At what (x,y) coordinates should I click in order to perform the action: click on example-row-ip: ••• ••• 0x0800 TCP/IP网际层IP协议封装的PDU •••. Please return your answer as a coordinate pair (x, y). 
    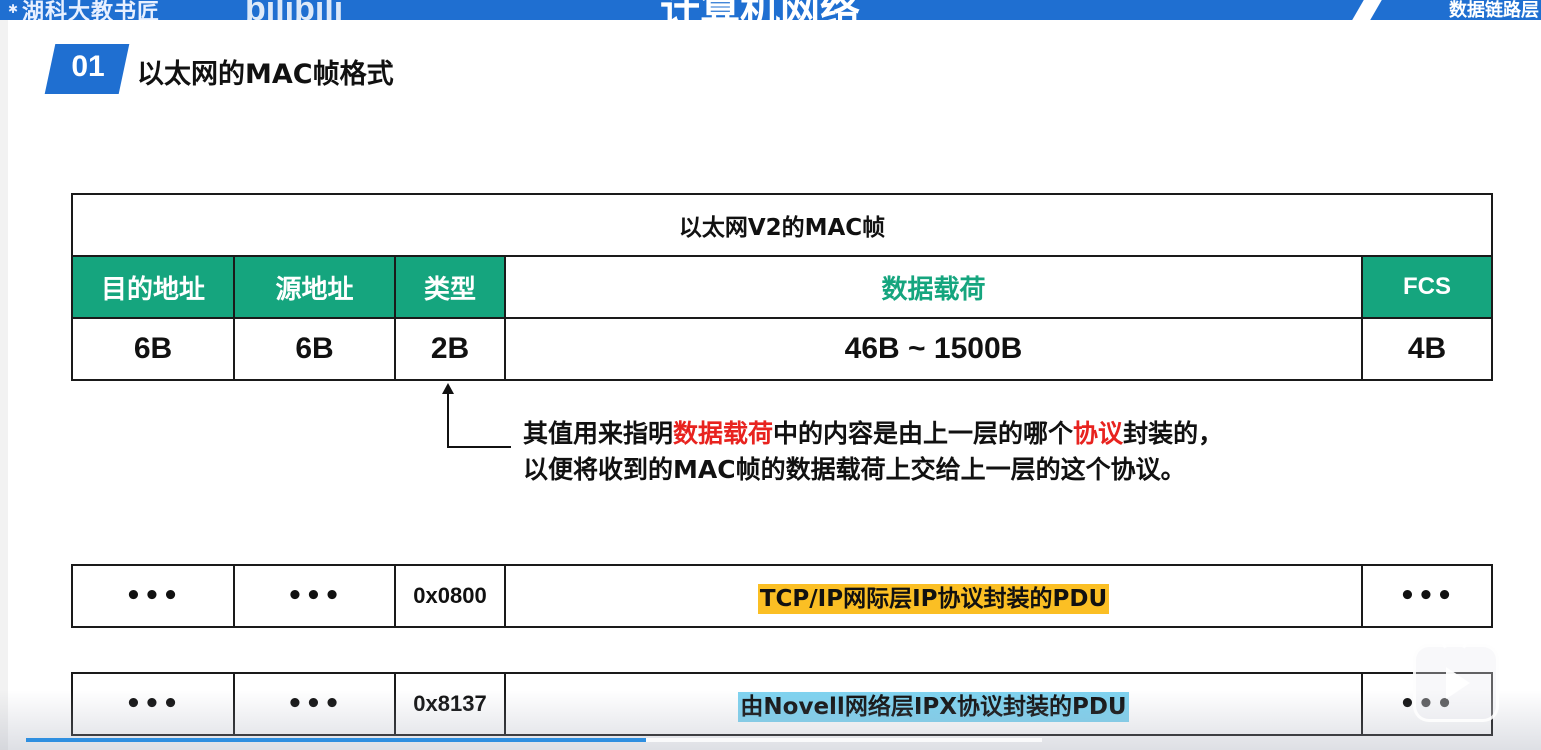
    Looking at the image, I should click on (782, 596).